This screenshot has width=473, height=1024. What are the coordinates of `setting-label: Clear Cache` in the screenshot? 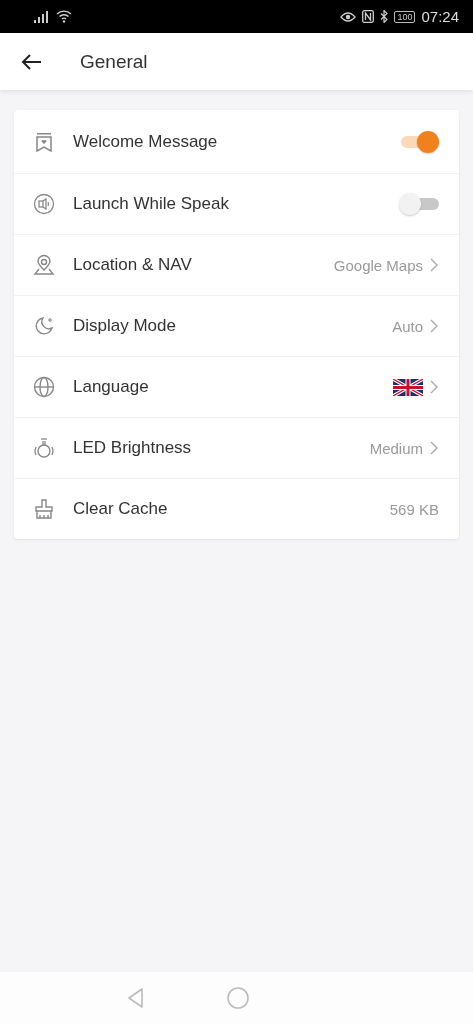 It's located at (231, 509).